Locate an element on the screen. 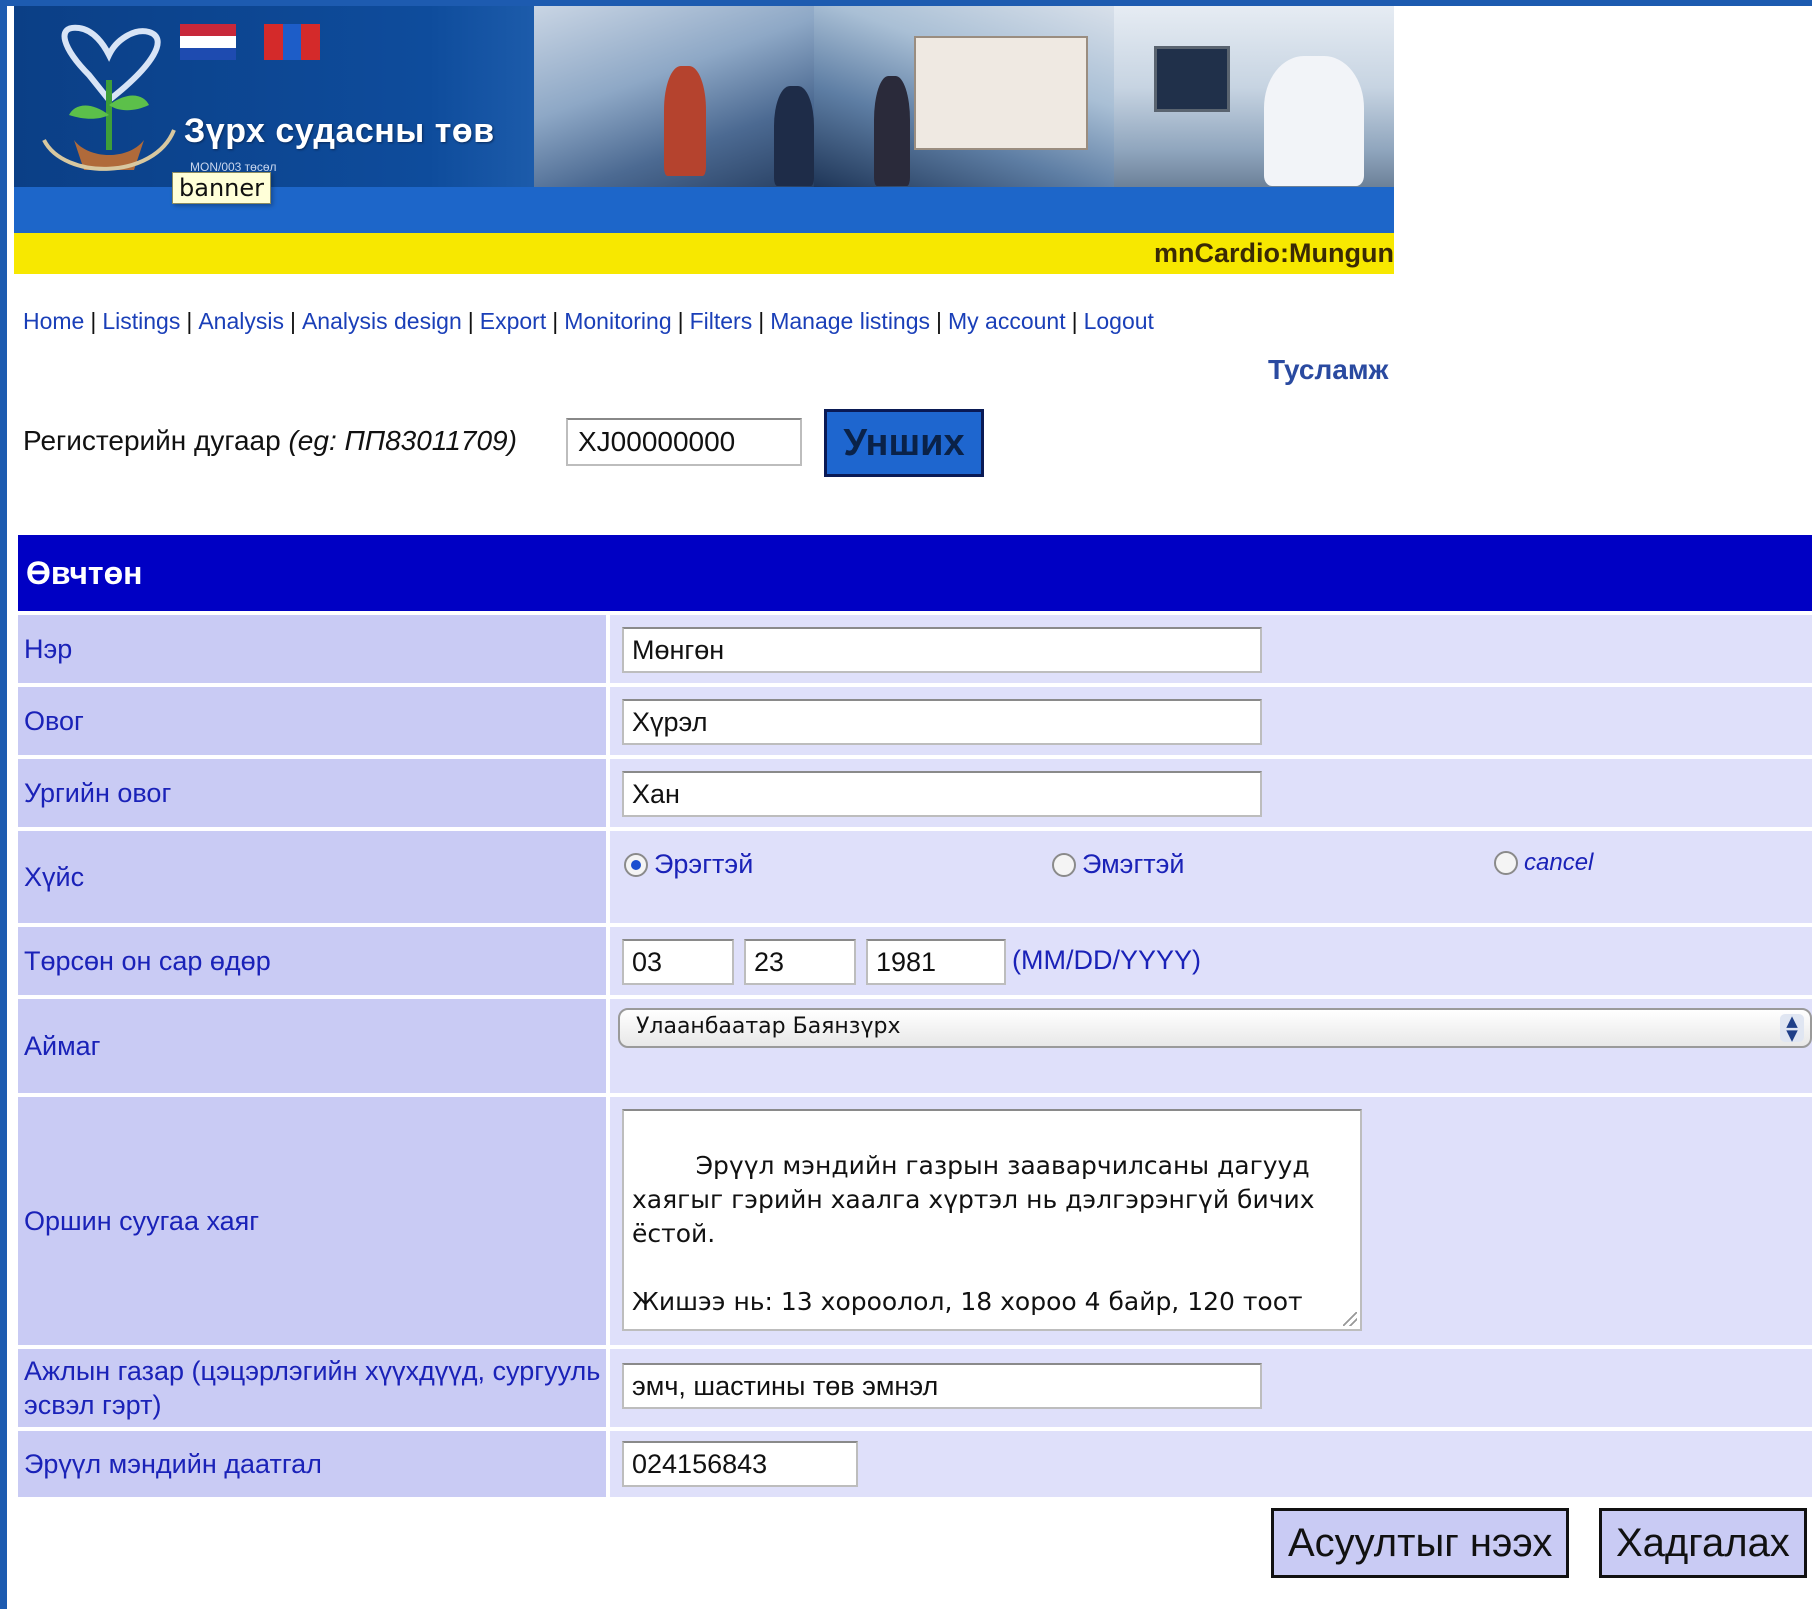 Image resolution: width=1812 pixels, height=1609 pixels. heart-plant-logo is located at coordinates (109, 97).